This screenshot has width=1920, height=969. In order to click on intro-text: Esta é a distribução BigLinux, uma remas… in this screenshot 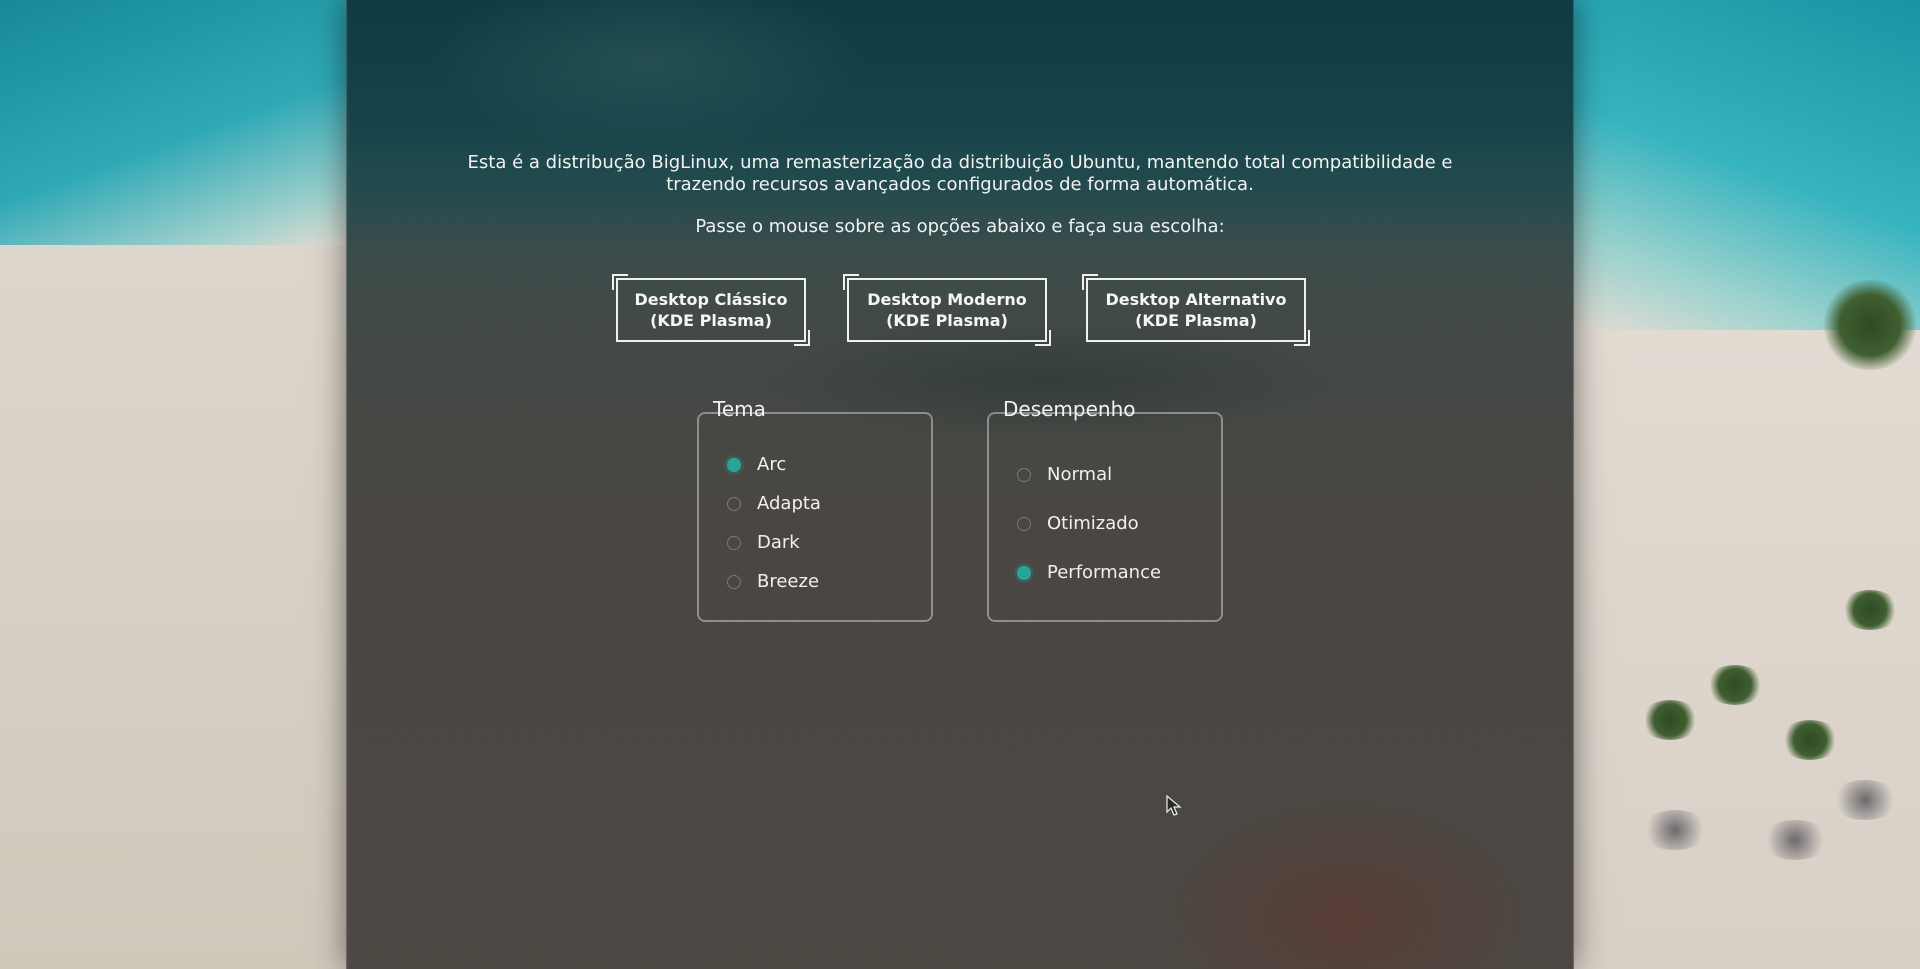, I will do `click(960, 195)`.